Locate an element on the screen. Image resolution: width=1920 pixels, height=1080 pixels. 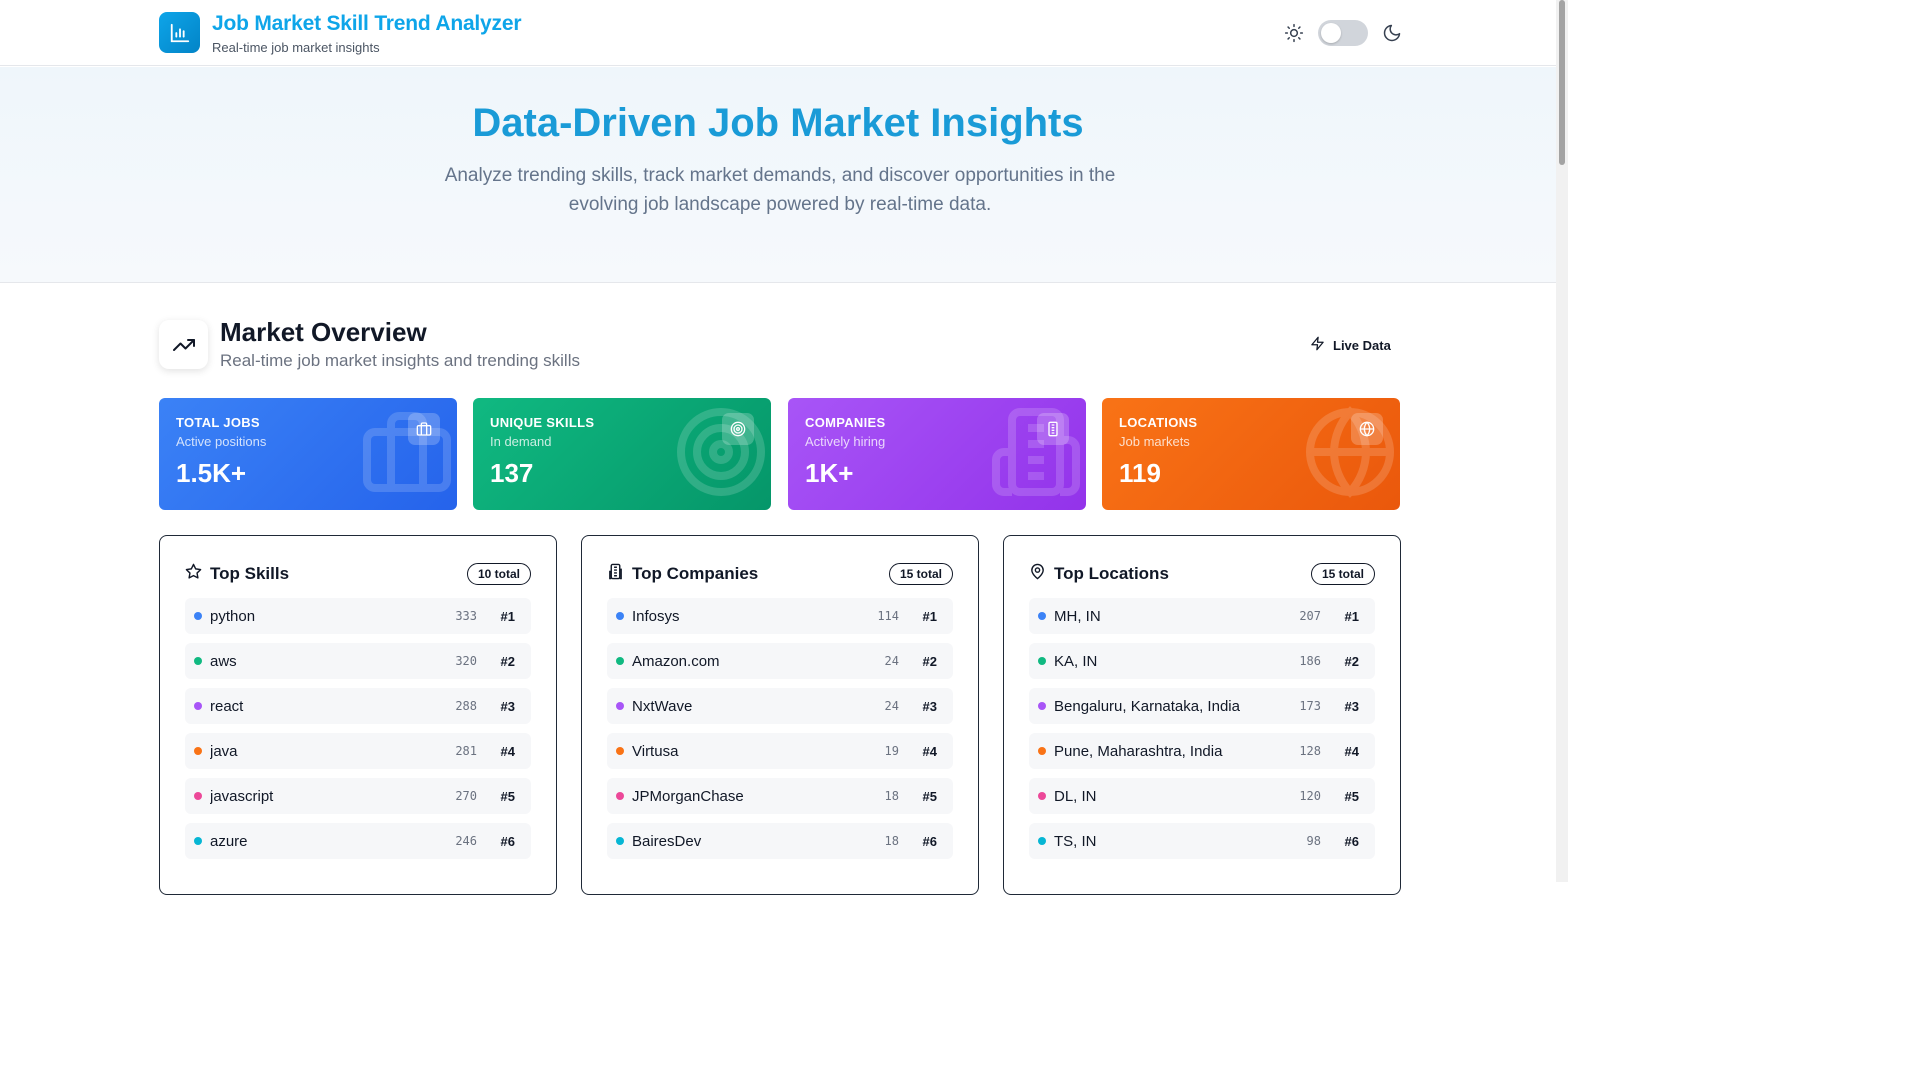
list-item: Bengaluru, Karnataka, India 173 #3 is located at coordinates (1202, 706).